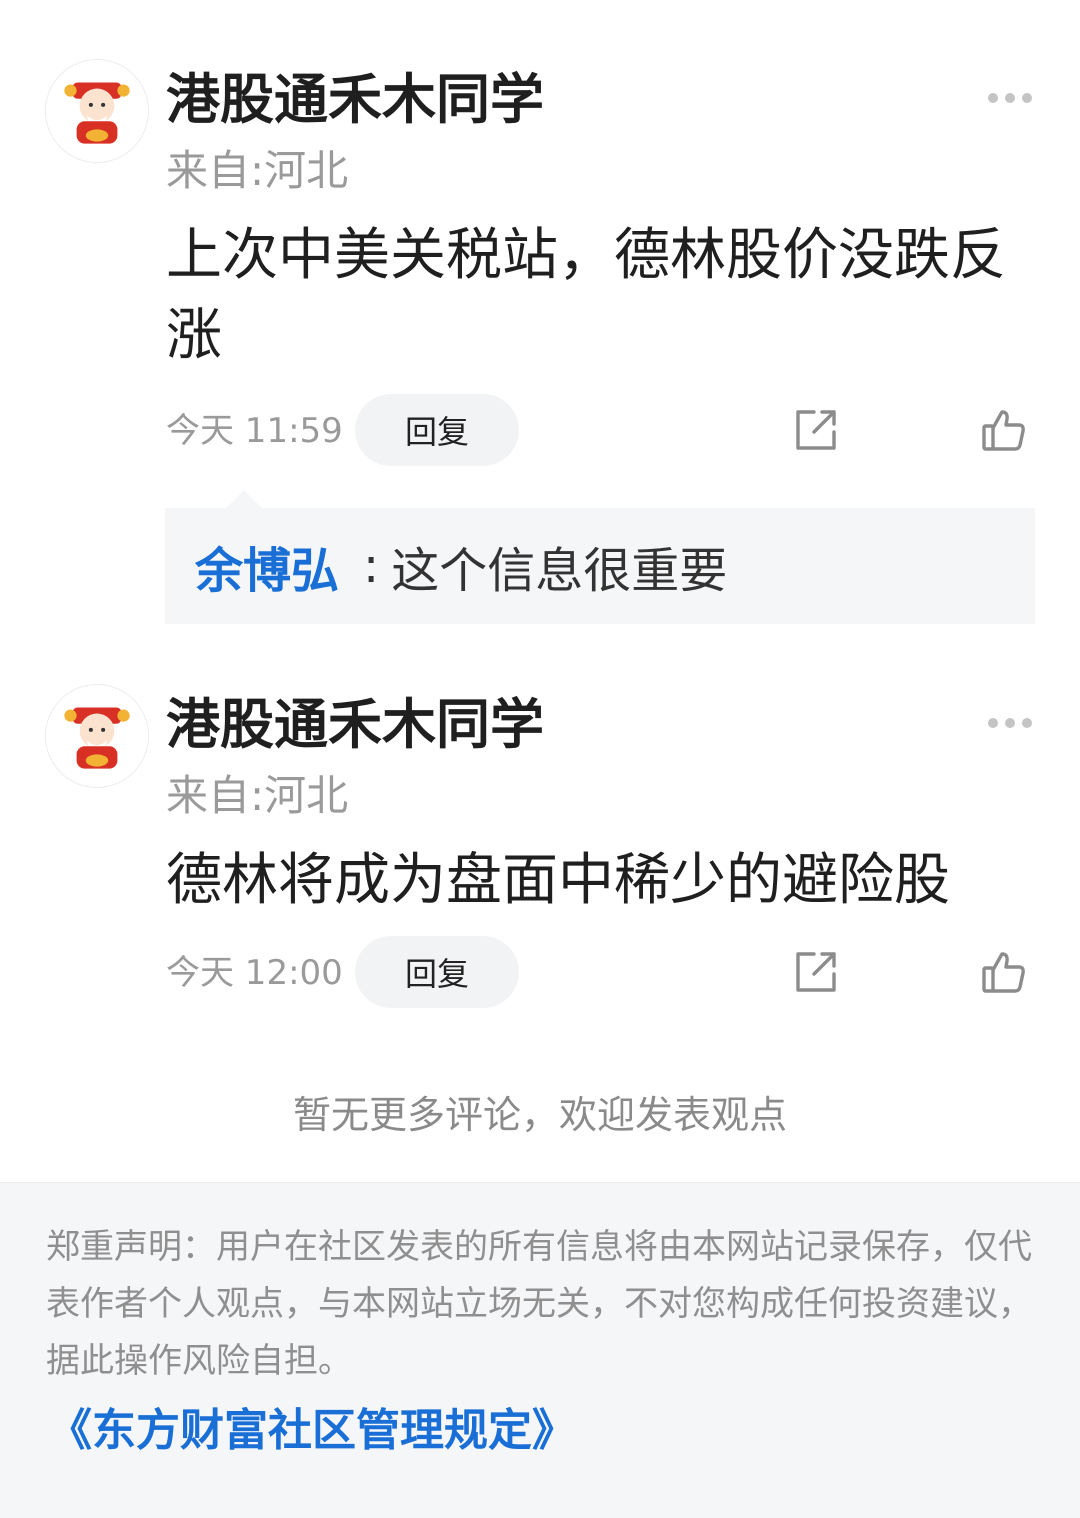 This screenshot has height=1518, width=1080. I want to click on comment-content: 上次中美关税站，德林股价没跌反涨, so click(586, 295).